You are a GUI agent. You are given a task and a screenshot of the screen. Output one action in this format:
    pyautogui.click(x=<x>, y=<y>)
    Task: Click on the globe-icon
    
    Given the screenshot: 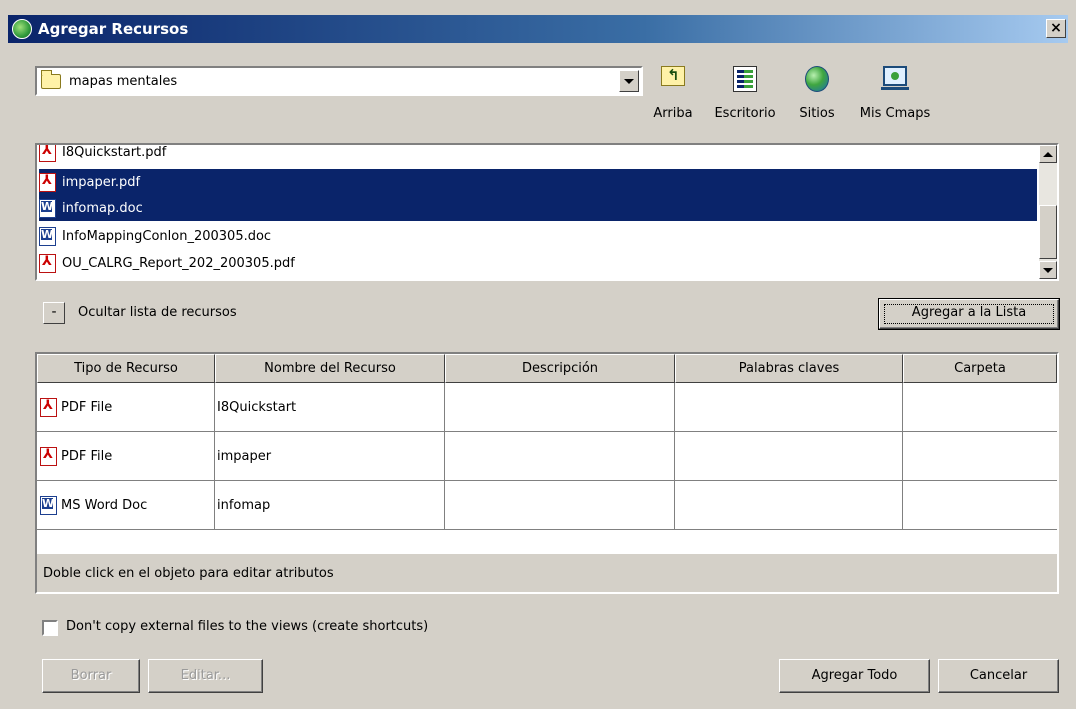 What is the action you would take?
    pyautogui.click(x=817, y=79)
    